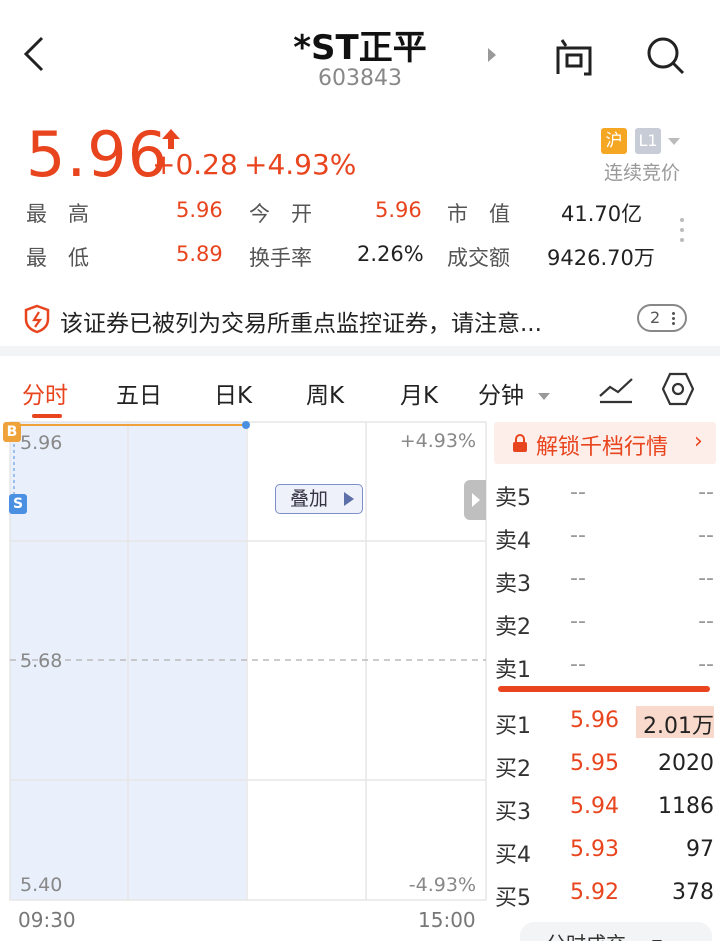 The image size is (720, 941). What do you see at coordinates (513, 812) in the screenshot?
I see `bid-label: 买3` at bounding box center [513, 812].